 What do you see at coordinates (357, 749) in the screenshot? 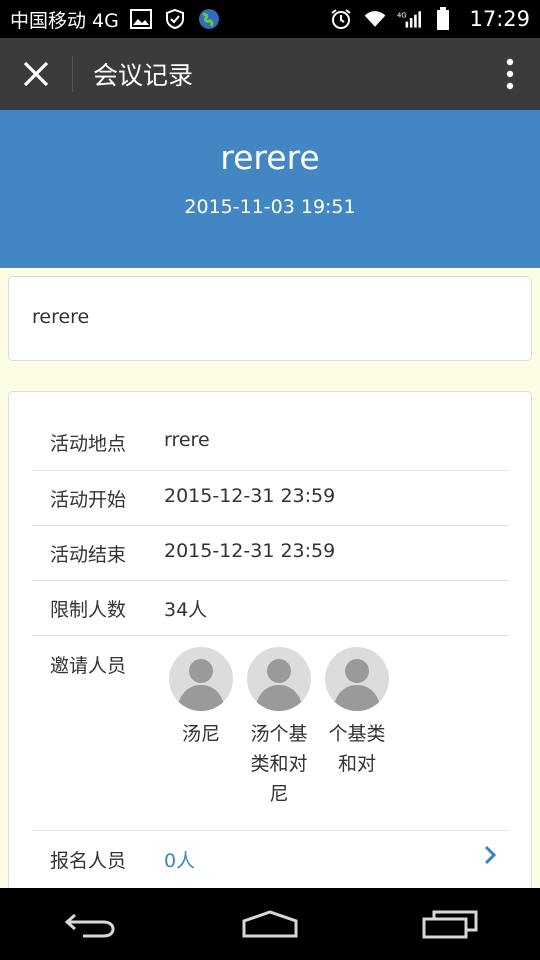
I see `invitee-name: 个基类和对` at bounding box center [357, 749].